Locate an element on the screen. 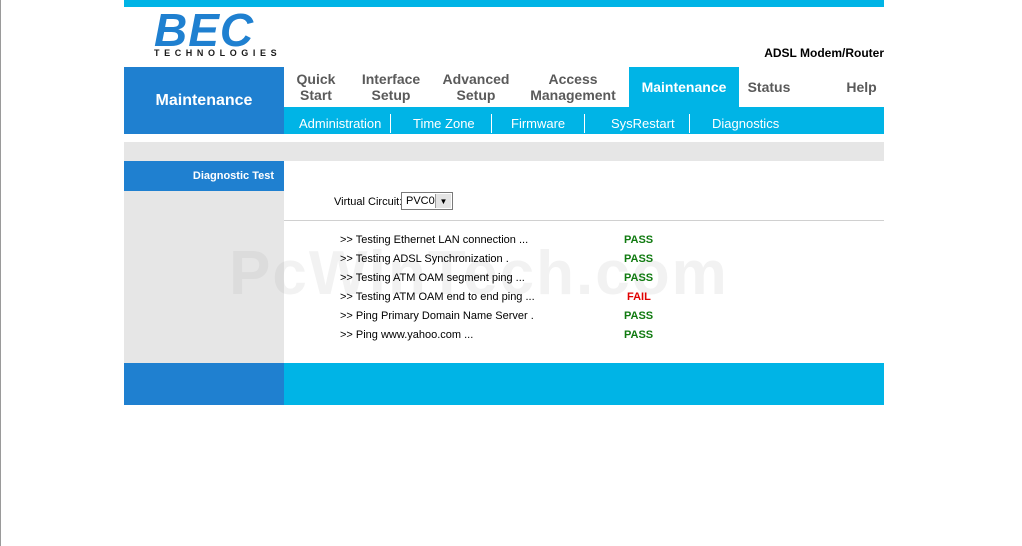  dropdown-arrow-icon: ▼ is located at coordinates (443, 201).